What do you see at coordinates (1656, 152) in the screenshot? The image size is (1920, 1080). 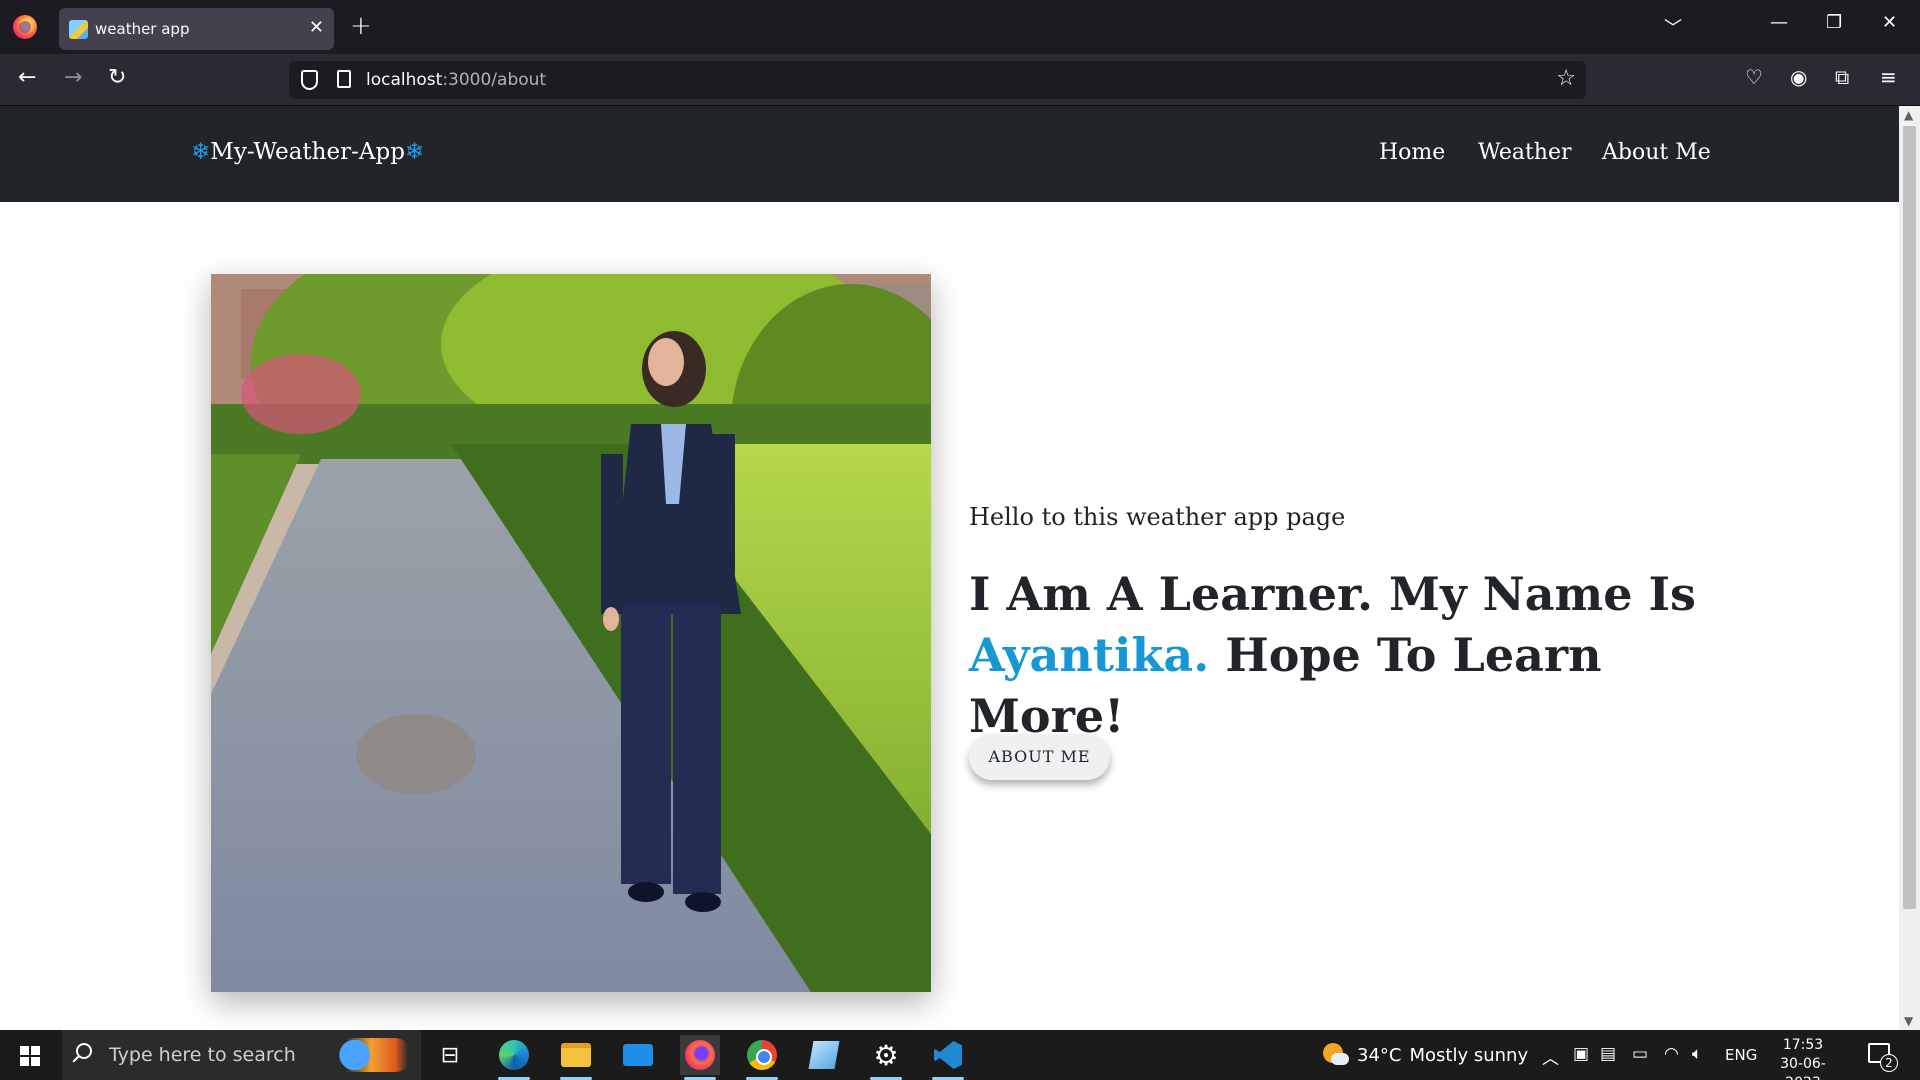 I see `nav-about-link: About Me` at bounding box center [1656, 152].